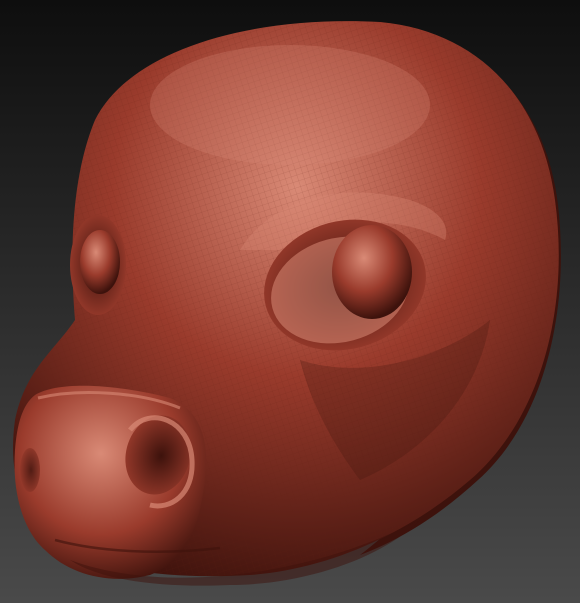 The image size is (580, 603). Describe the element at coordinates (30, 470) in the screenshot. I see `left-nostril` at that location.